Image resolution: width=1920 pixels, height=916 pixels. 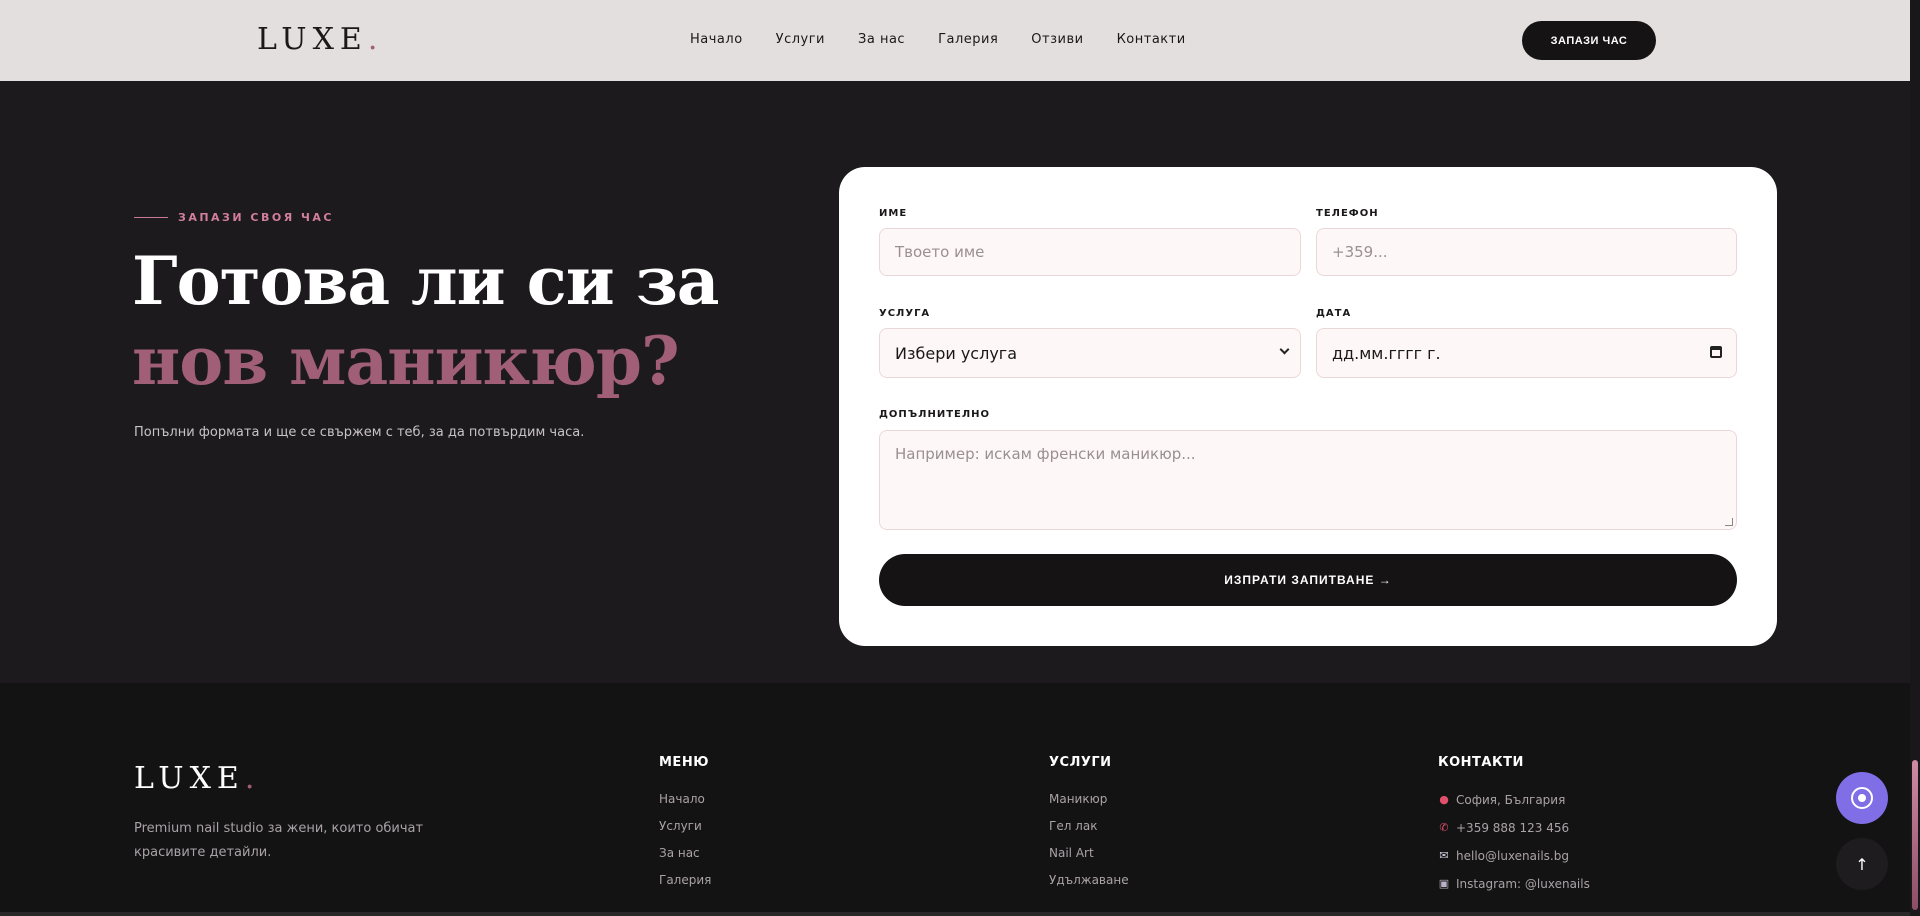 I want to click on book-appointment-button: ЗАПАЗИ ЧАС, so click(x=1589, y=40).